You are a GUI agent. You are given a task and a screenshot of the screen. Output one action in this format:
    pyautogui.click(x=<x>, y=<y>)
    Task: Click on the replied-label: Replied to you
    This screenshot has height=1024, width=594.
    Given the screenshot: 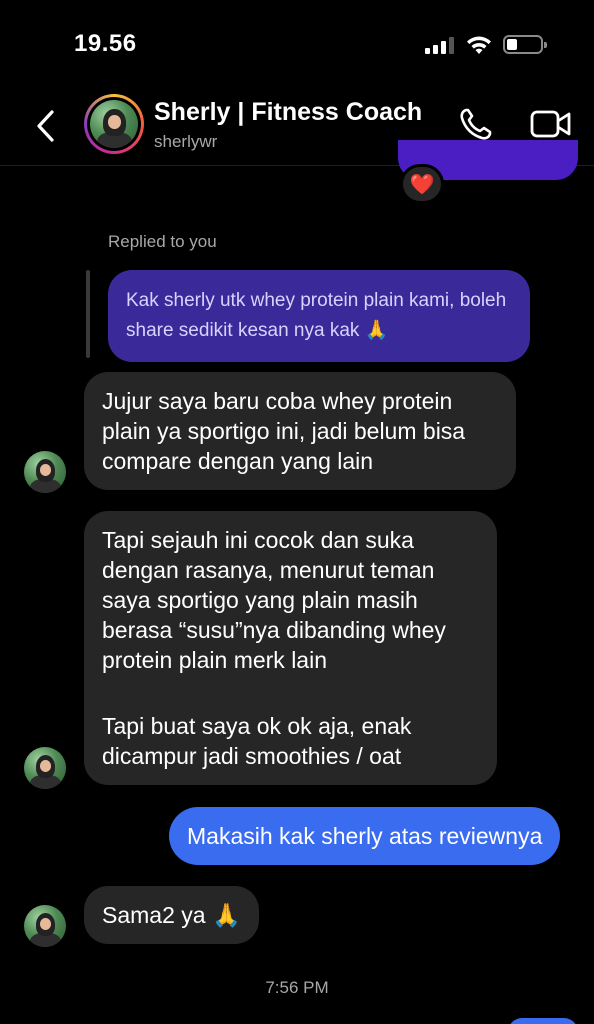 What is the action you would take?
    pyautogui.click(x=162, y=241)
    